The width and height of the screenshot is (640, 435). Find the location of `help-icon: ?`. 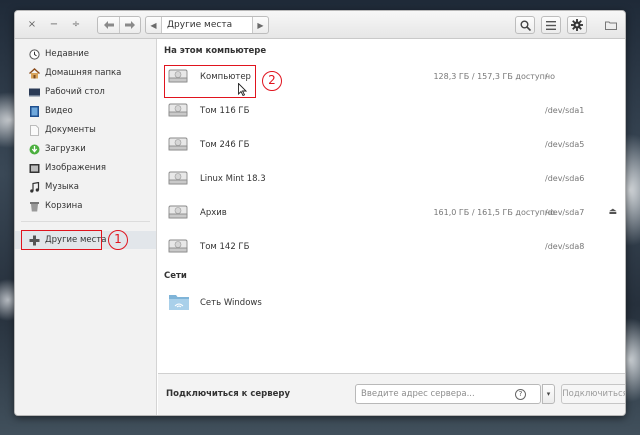

help-icon: ? is located at coordinates (520, 394).